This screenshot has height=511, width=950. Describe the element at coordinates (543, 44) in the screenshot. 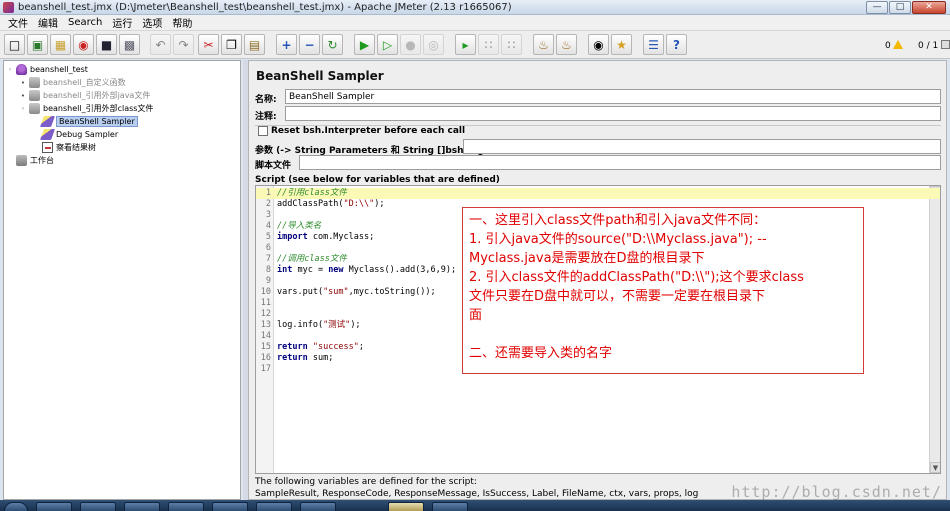

I see `clear-icon: ♨` at that location.